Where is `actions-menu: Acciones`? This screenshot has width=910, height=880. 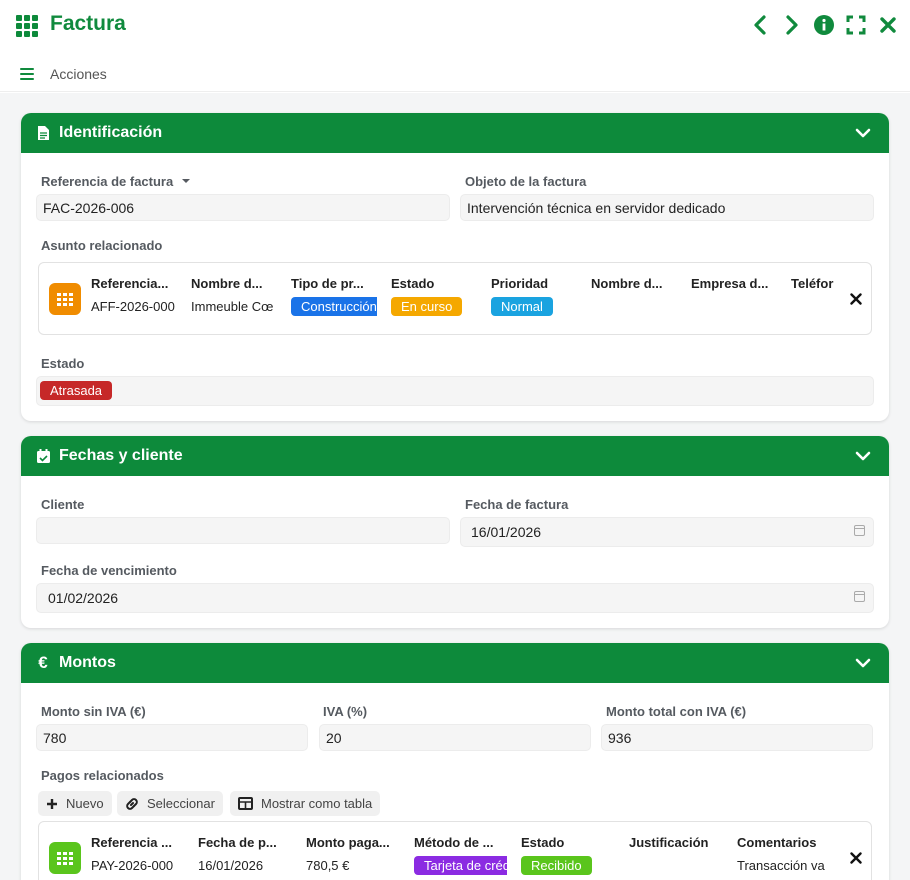
actions-menu: Acciones is located at coordinates (63, 74).